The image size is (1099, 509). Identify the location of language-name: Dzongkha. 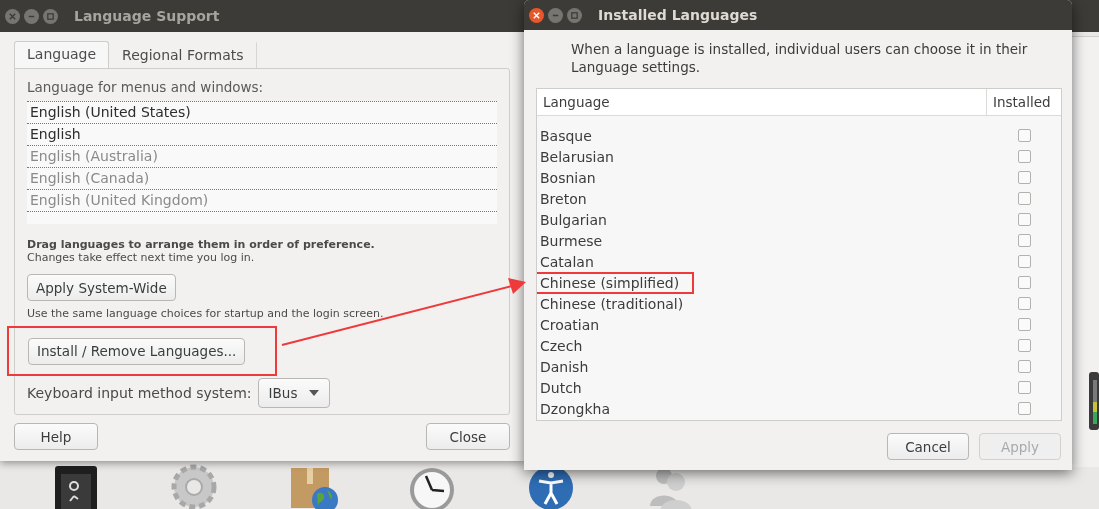
(575, 408).